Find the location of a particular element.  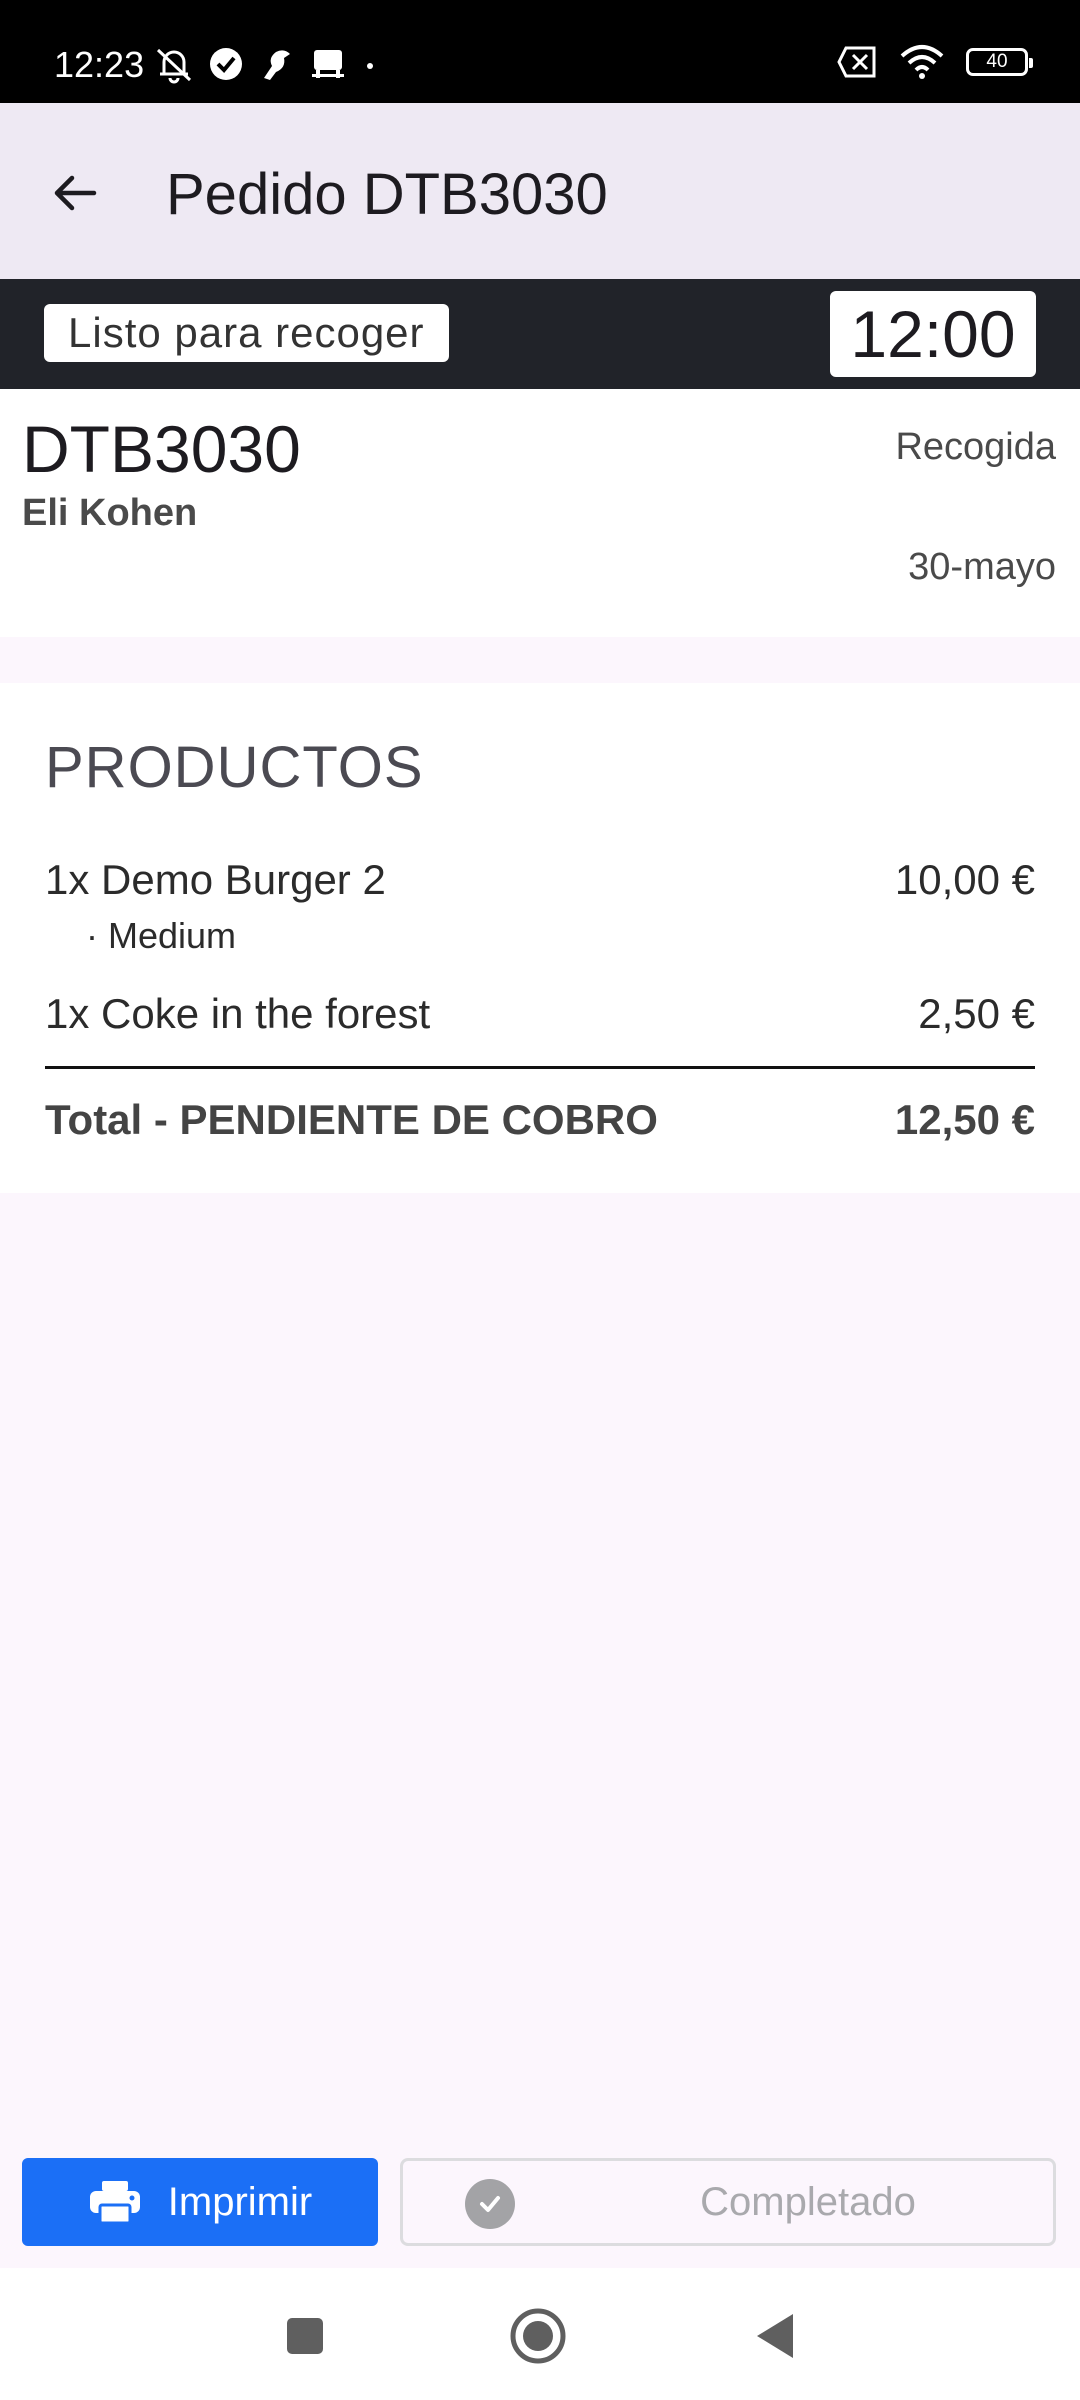

back-button is located at coordinates (75, 193).